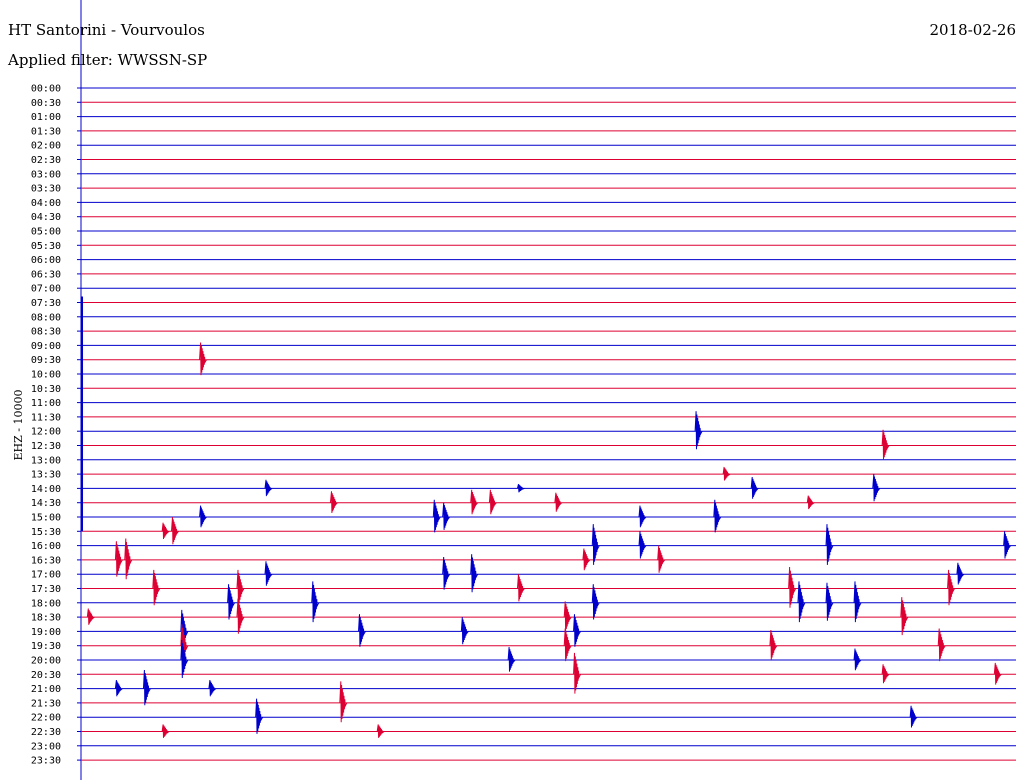 The height and width of the screenshot is (780, 1024). I want to click on time-label-20:00: 20:00, so click(46, 661).